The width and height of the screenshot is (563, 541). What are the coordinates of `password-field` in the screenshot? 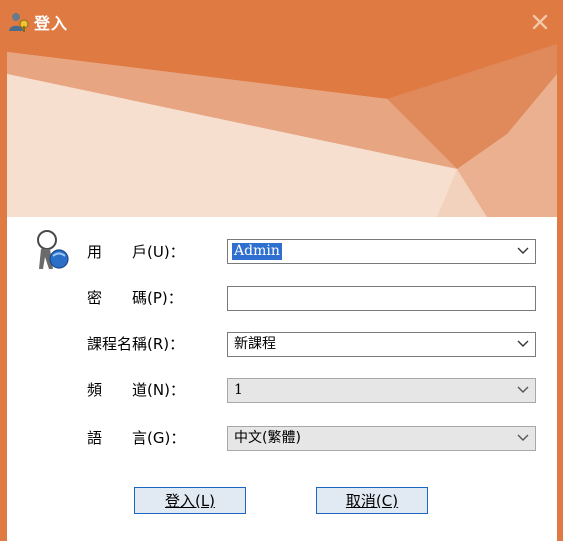 It's located at (381, 298).